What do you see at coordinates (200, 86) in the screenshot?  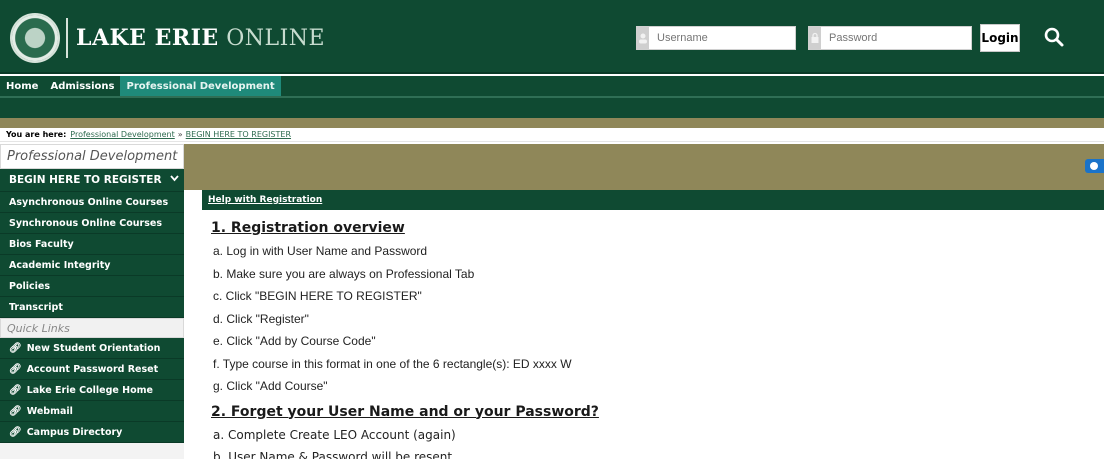 I see `nav-item-professional-development: Professional Development` at bounding box center [200, 86].